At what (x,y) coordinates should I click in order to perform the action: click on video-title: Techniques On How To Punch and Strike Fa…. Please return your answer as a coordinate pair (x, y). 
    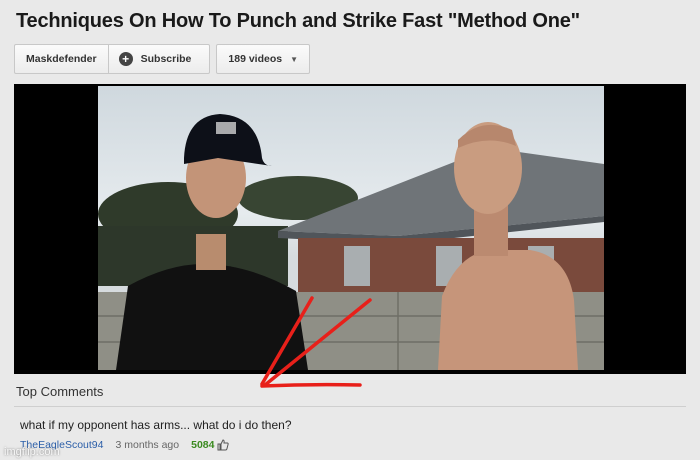
    Looking at the image, I should click on (298, 21).